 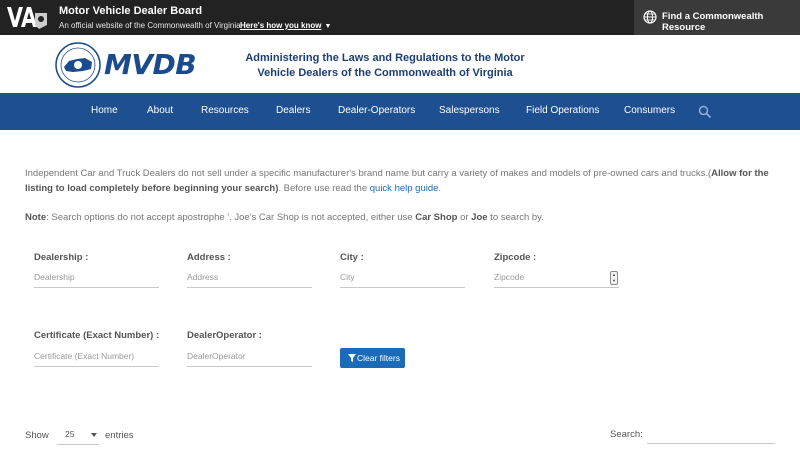 I want to click on table-search-input, so click(x=711, y=434).